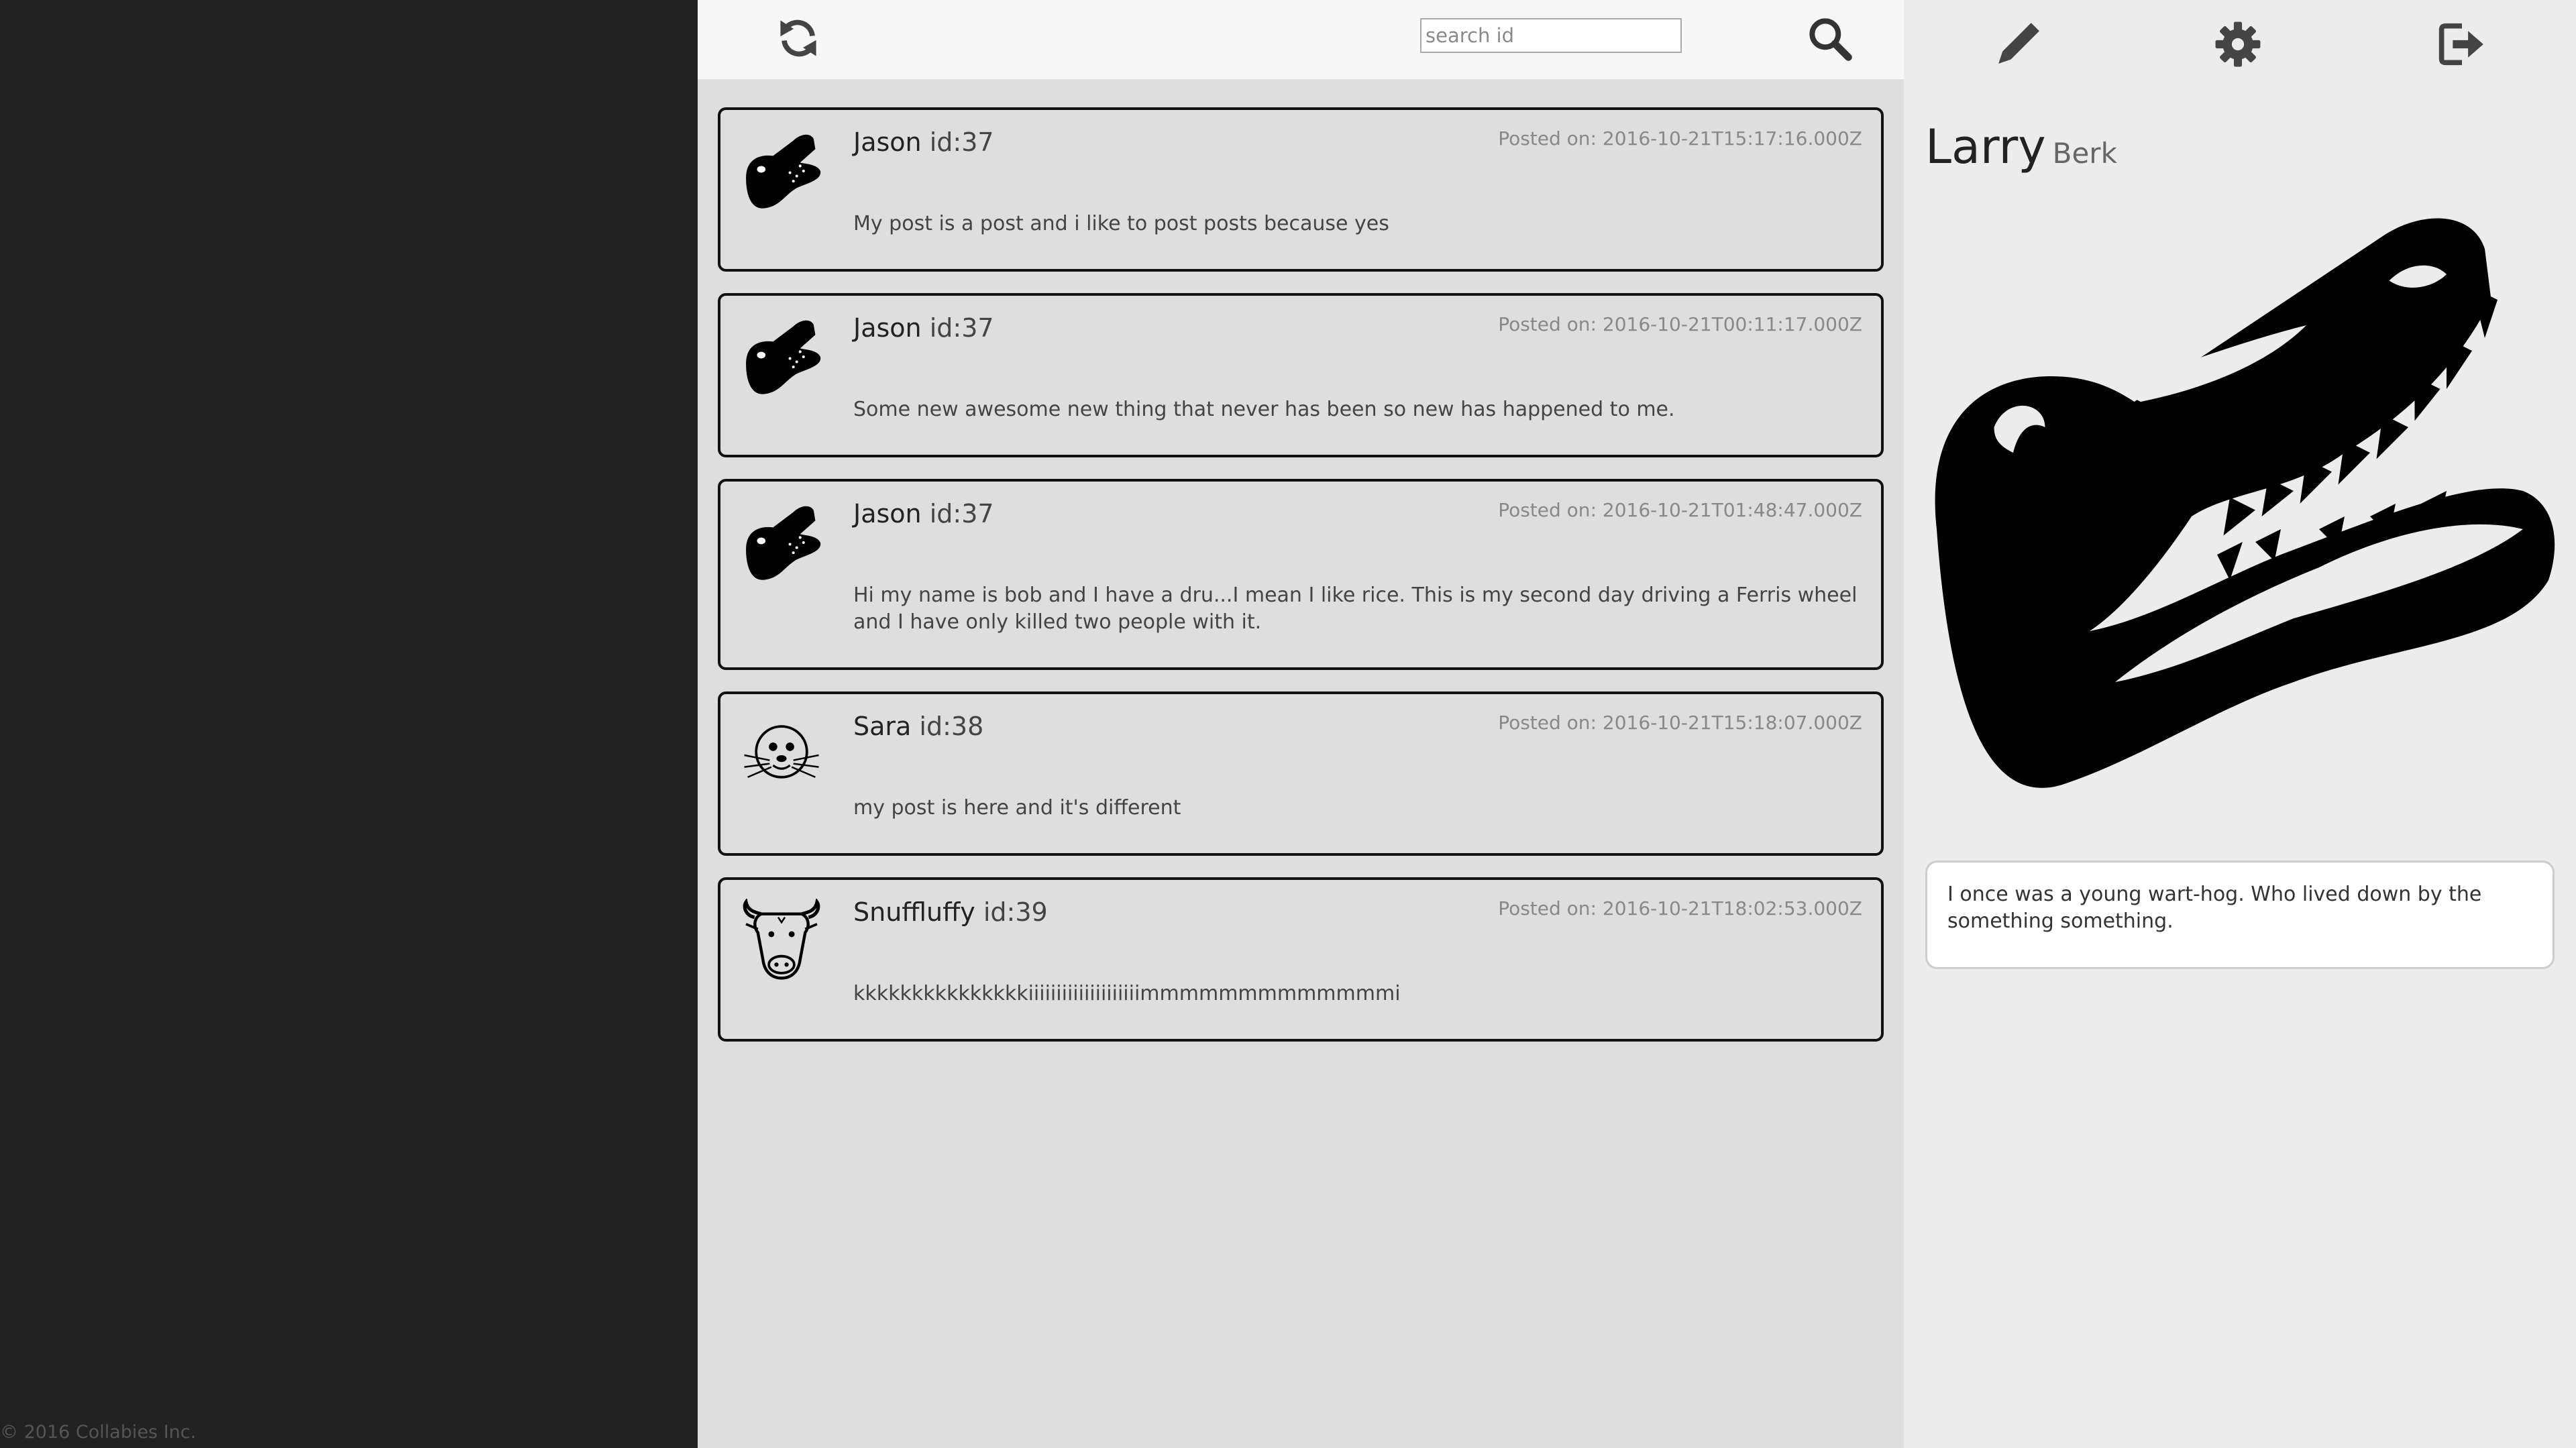 The image size is (2576, 1448). I want to click on edit-profile-button, so click(2017, 44).